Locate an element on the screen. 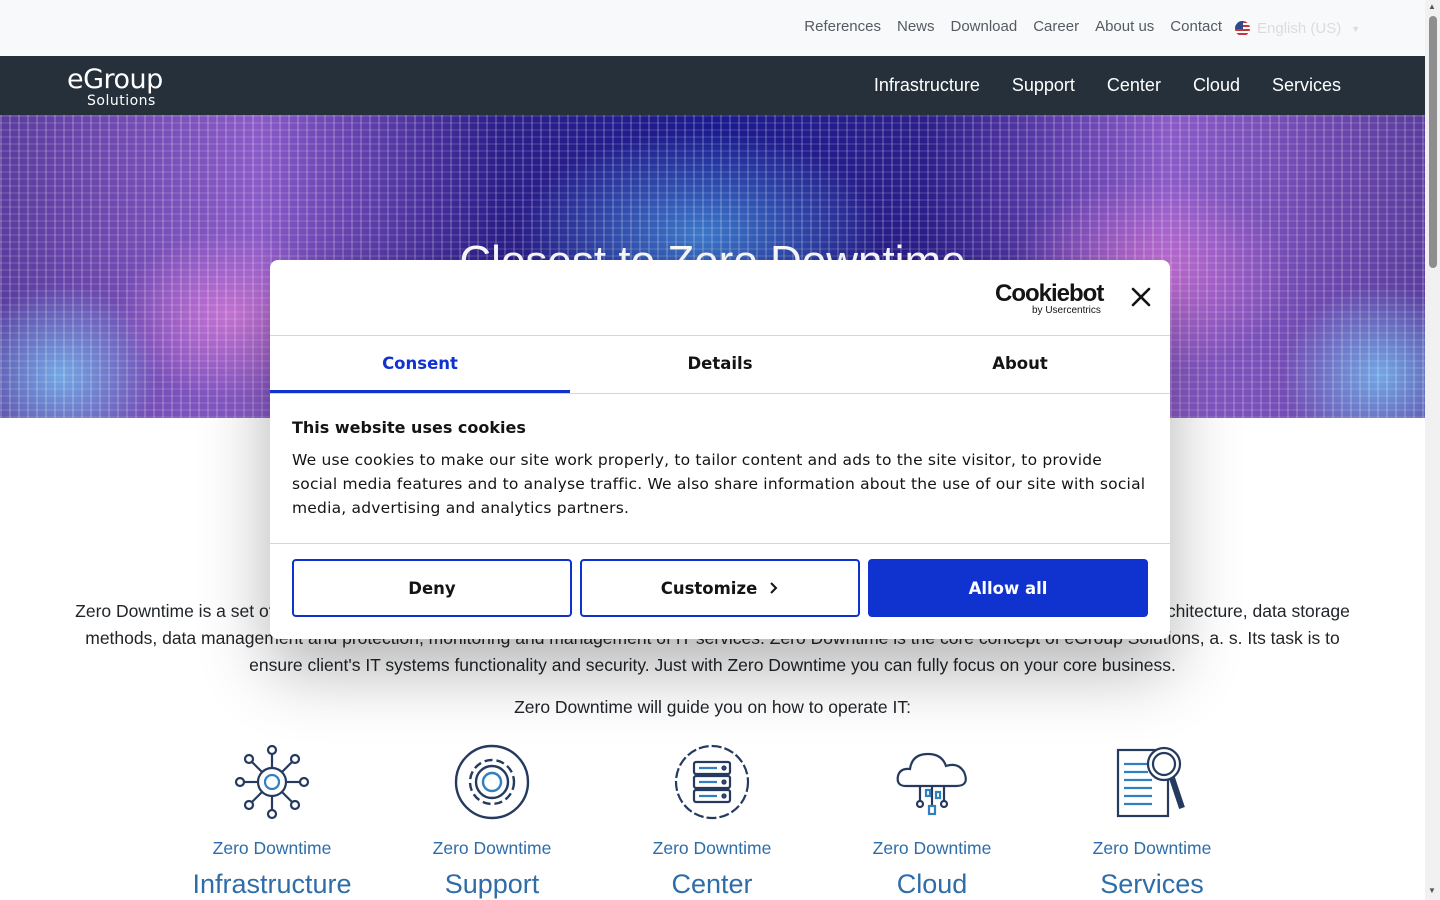  top-link-references: References is located at coordinates (842, 26).